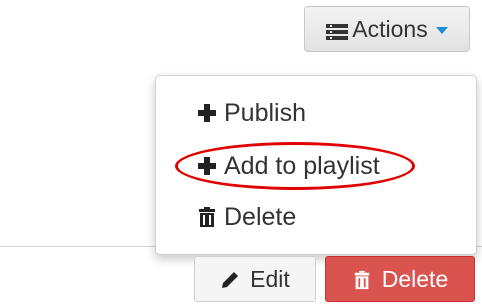  I want to click on actions-dropdown-button: Actions, so click(387, 29).